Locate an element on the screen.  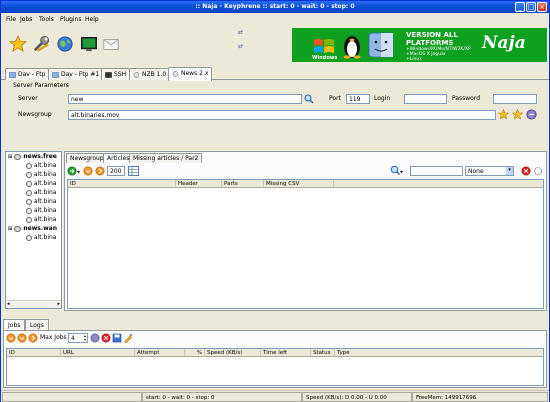
port-input: 119 is located at coordinates (358, 99).